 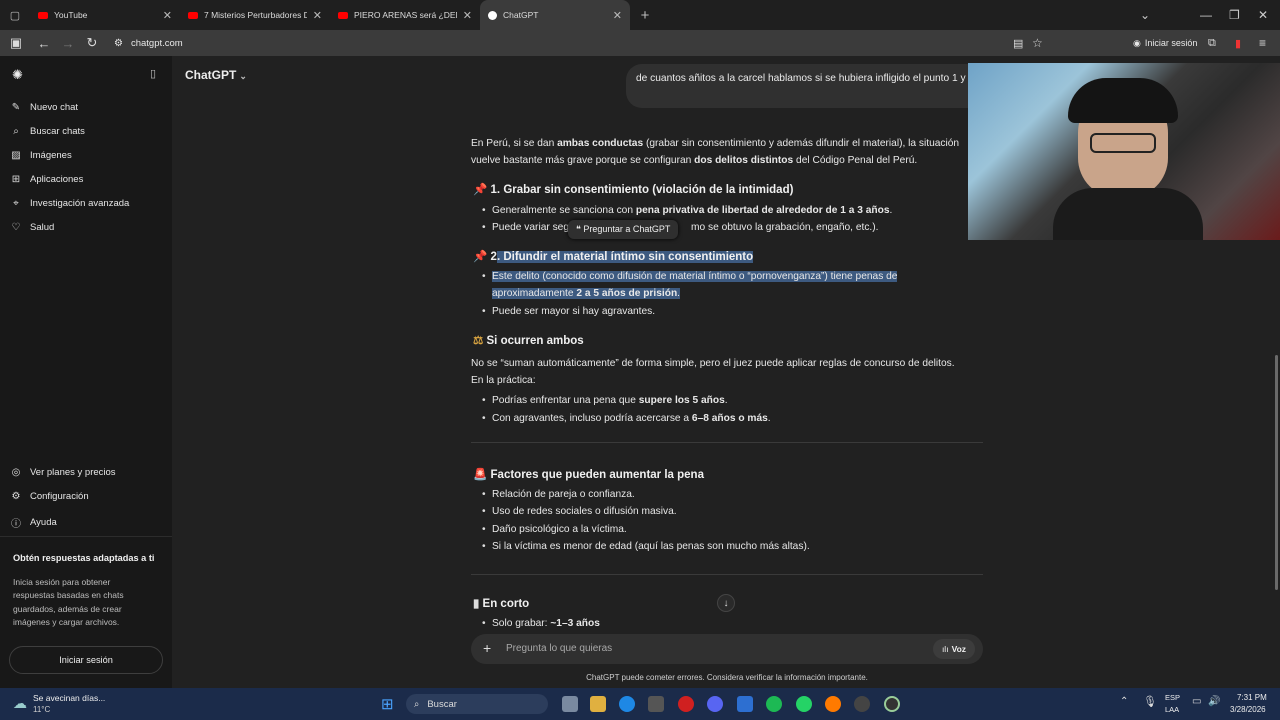 I want to click on scrollbar, so click(x=1276, y=472).